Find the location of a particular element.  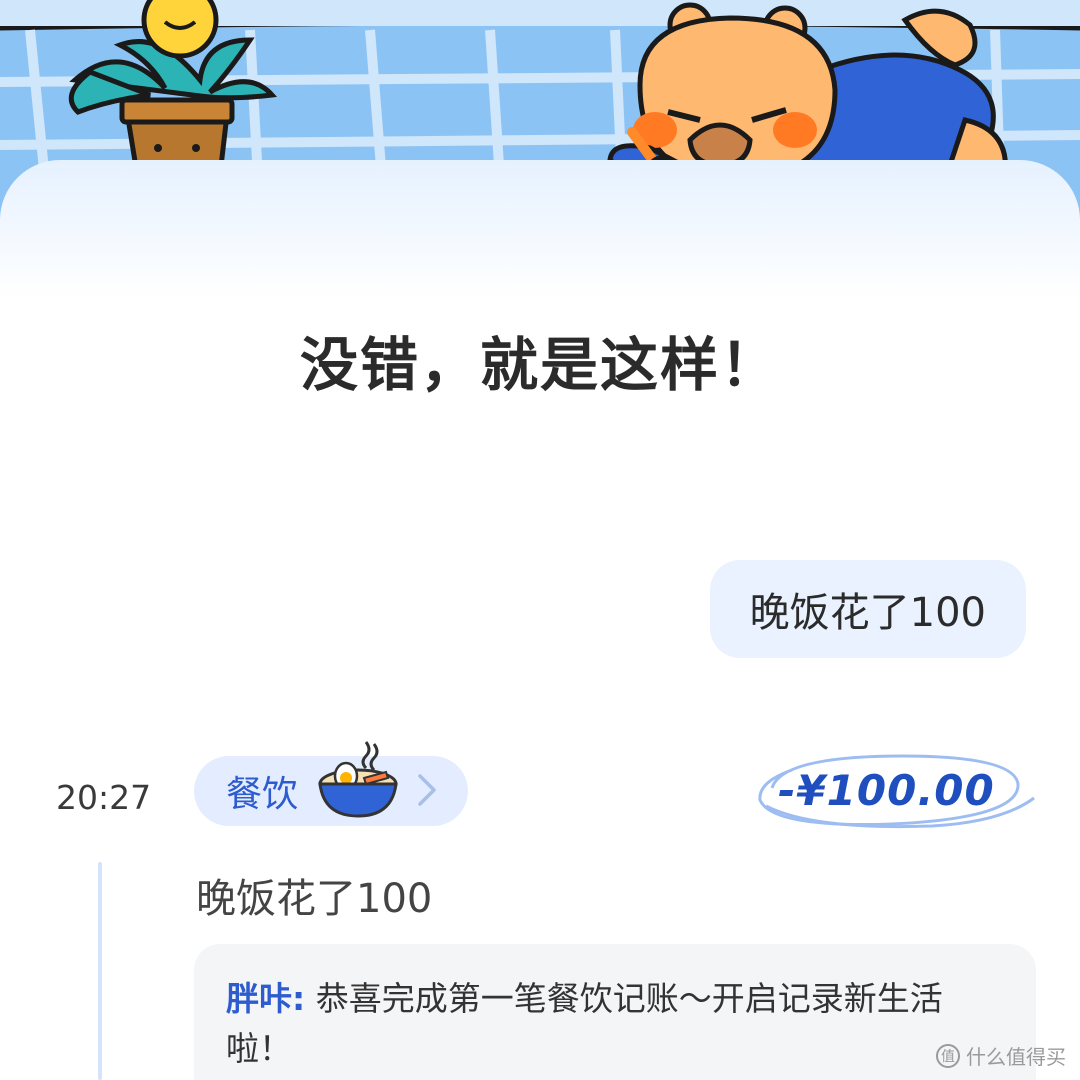

user-message-bubble: 晚饭花了100 is located at coordinates (867, 609).